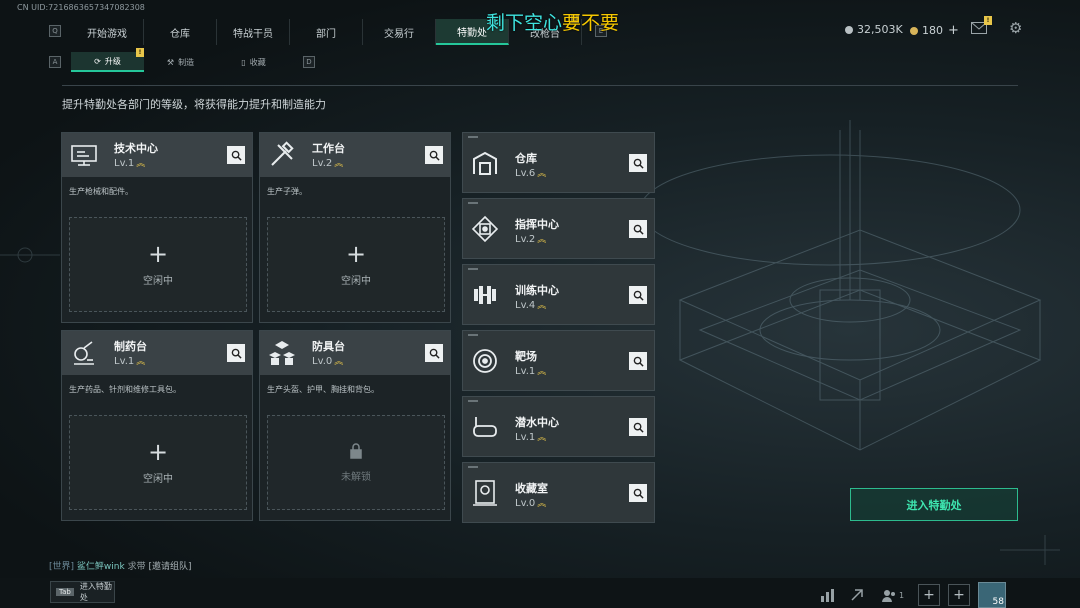 This screenshot has width=1080, height=608. Describe the element at coordinates (170, 62) in the screenshot. I see `craft-icon: ⚒` at that location.